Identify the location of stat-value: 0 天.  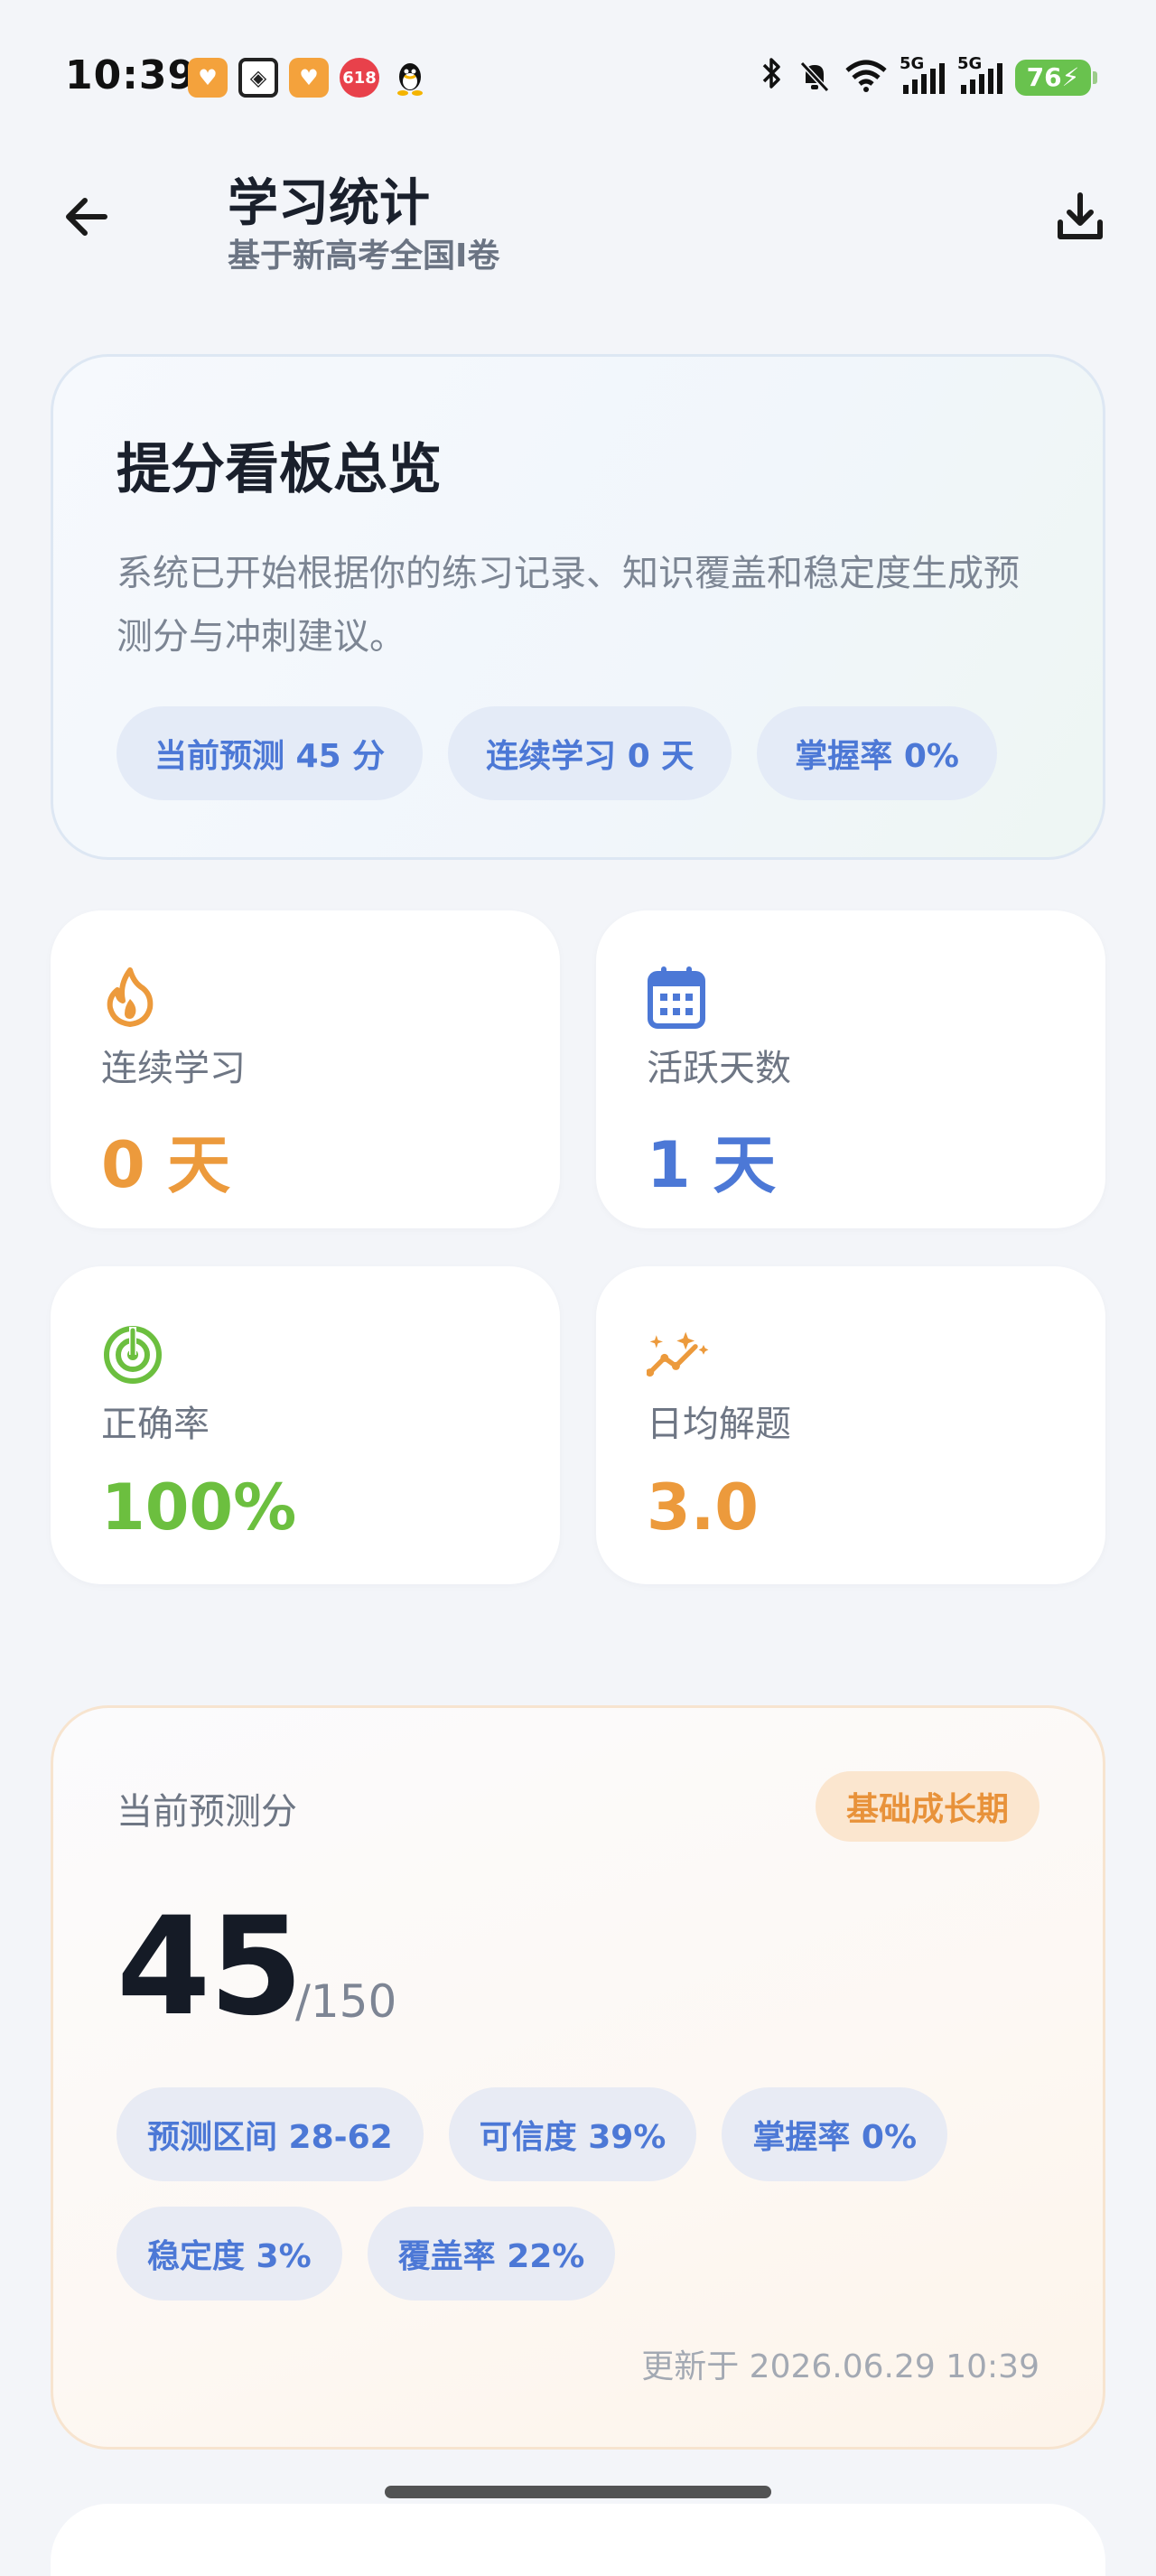
(166, 1165).